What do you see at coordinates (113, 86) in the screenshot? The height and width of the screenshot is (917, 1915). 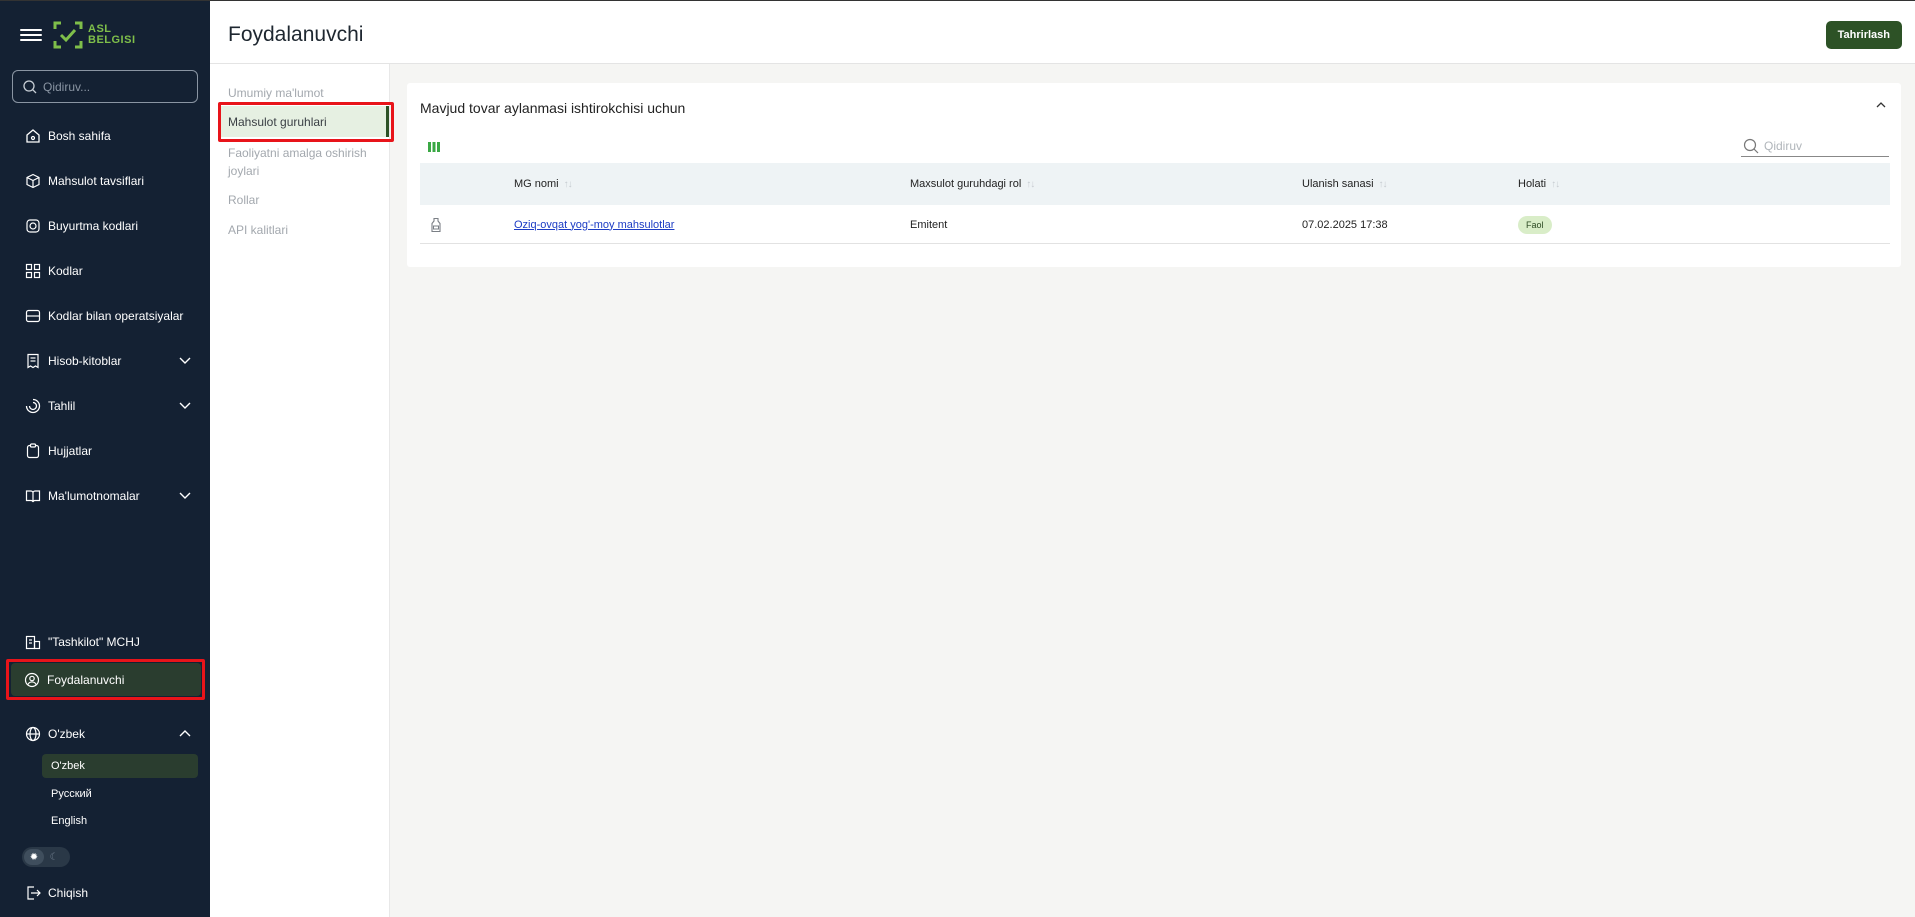 I see `sidebar-search-input` at bounding box center [113, 86].